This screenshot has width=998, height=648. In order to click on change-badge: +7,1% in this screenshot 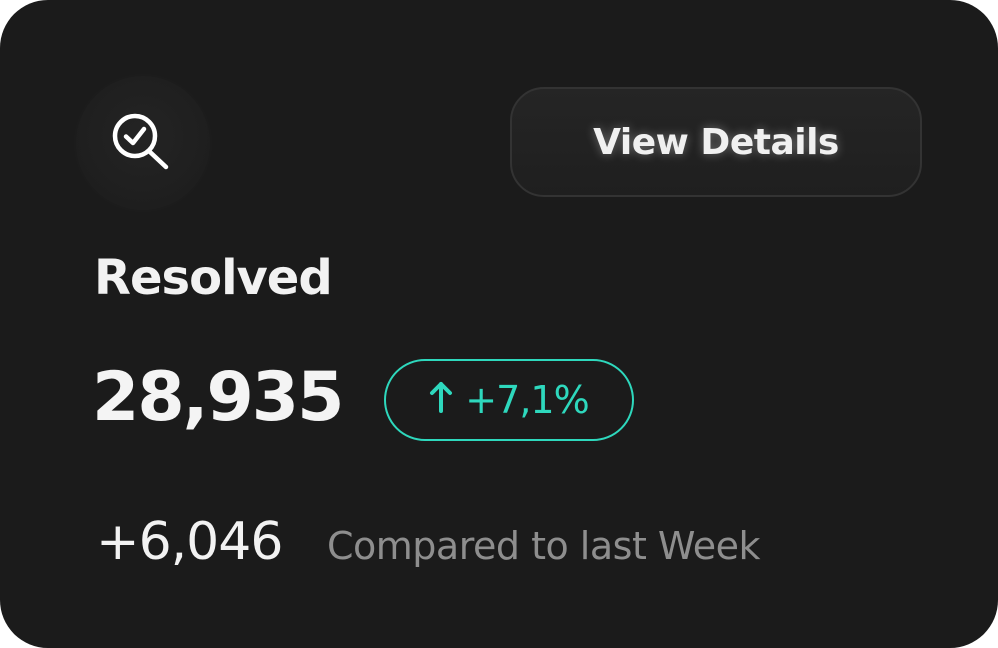, I will do `click(509, 400)`.